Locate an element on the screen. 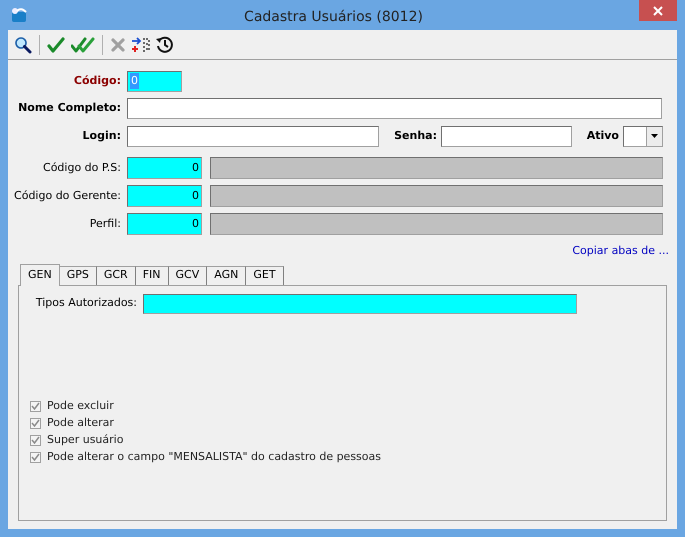  field-label: Tipos Autorizados: is located at coordinates (86, 303).